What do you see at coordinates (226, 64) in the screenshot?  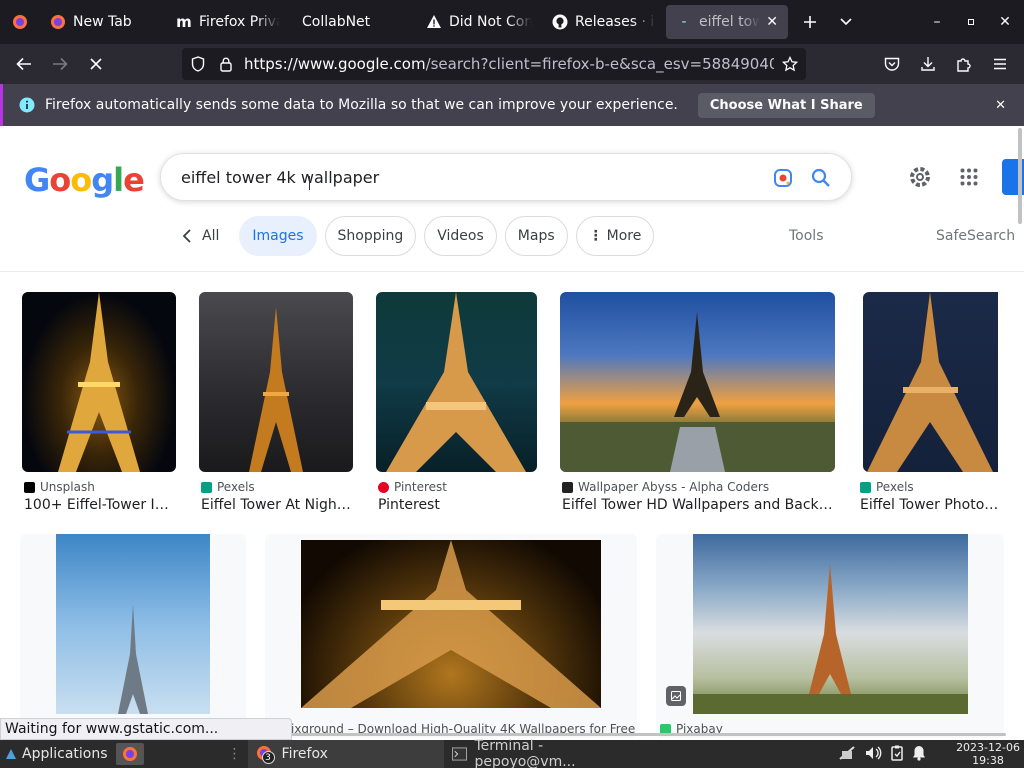 I see `lock-icon` at bounding box center [226, 64].